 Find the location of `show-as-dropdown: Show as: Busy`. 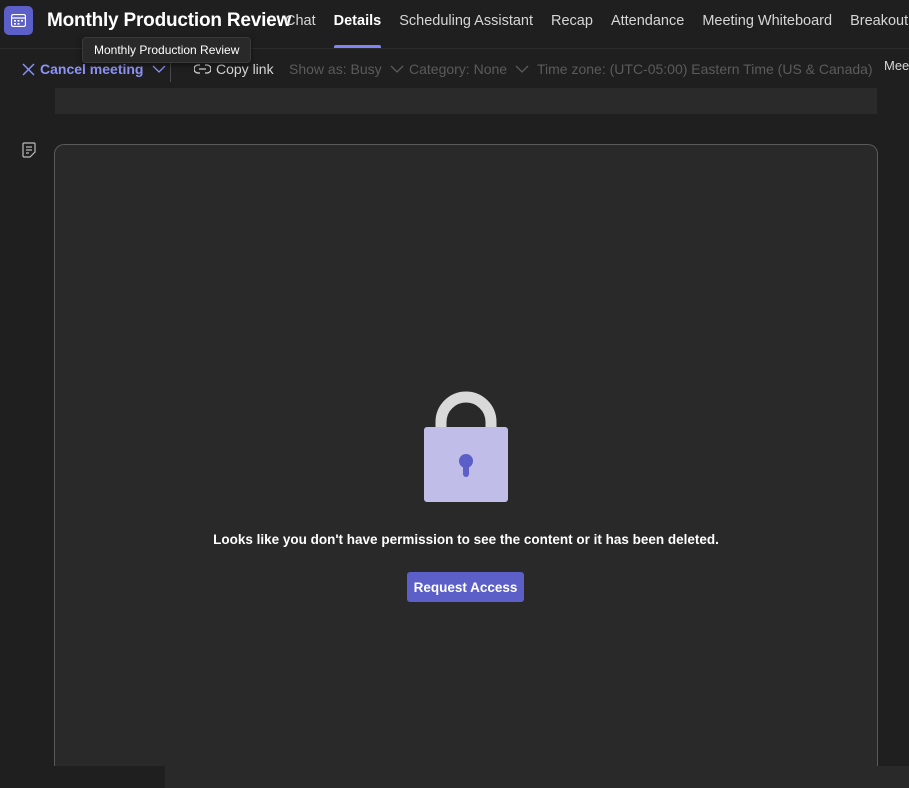

show-as-dropdown: Show as: Busy is located at coordinates (346, 69).